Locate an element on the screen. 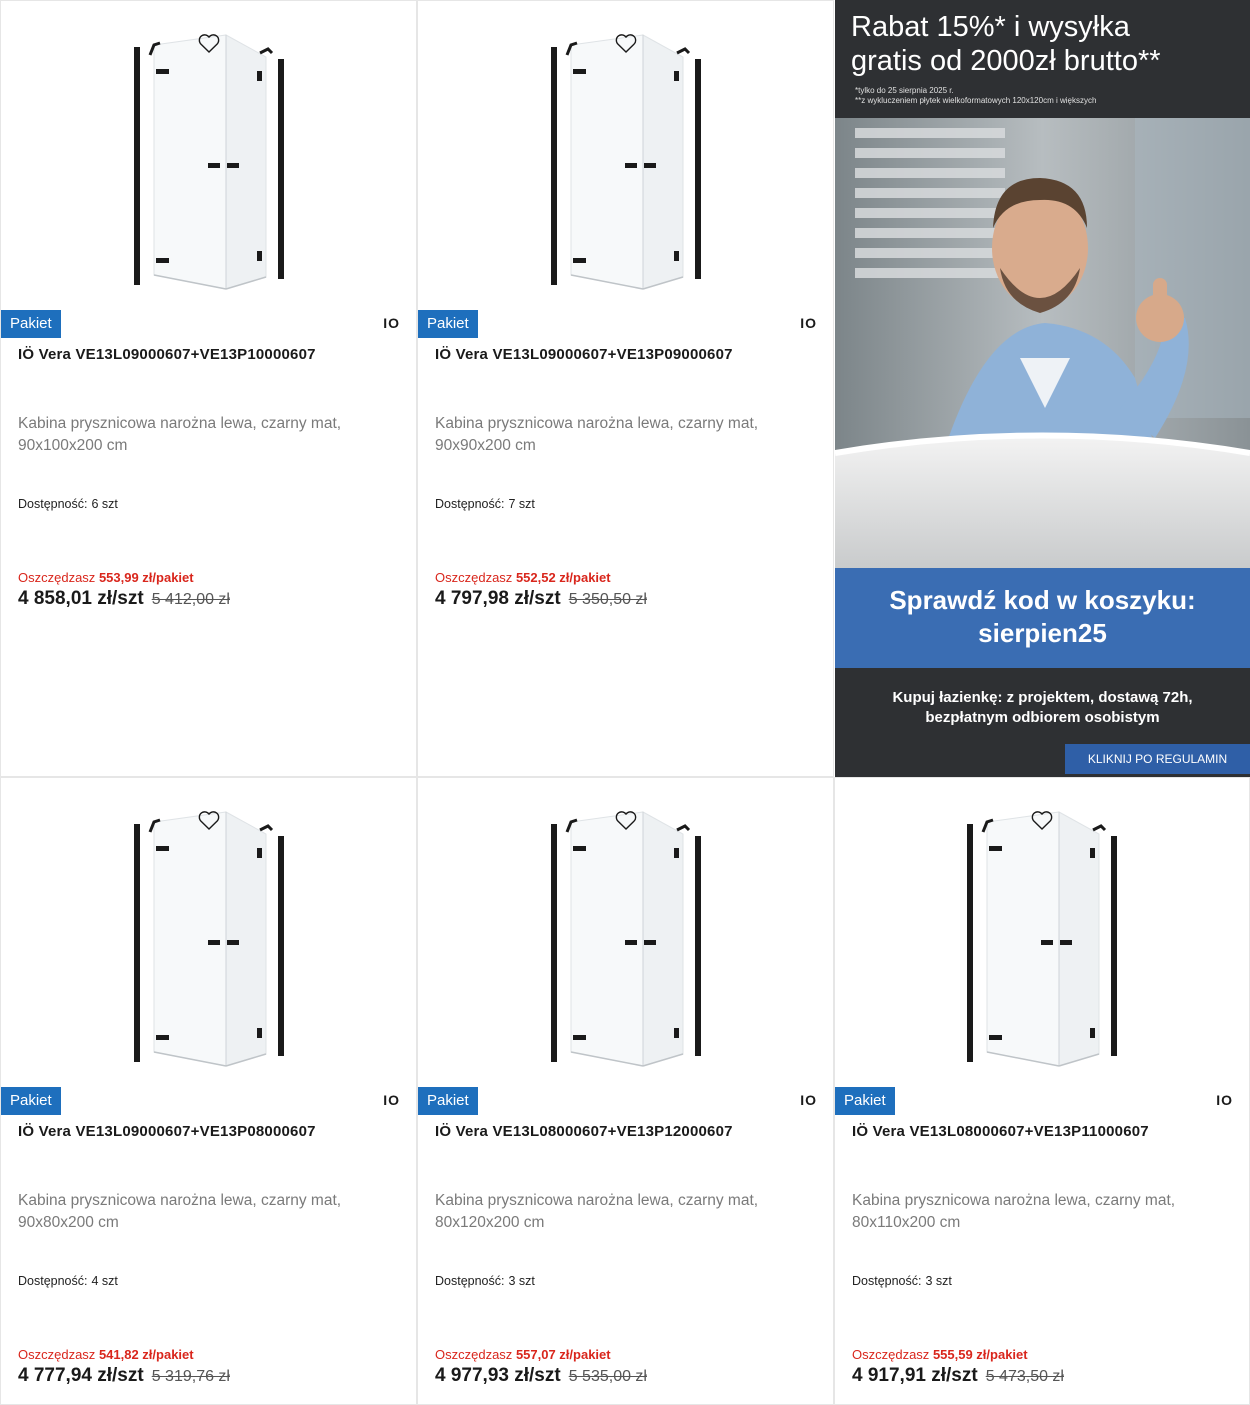 The height and width of the screenshot is (1405, 1250). savings-text: Oszczędzasz 552,52 zł/pakiet is located at coordinates (523, 577).